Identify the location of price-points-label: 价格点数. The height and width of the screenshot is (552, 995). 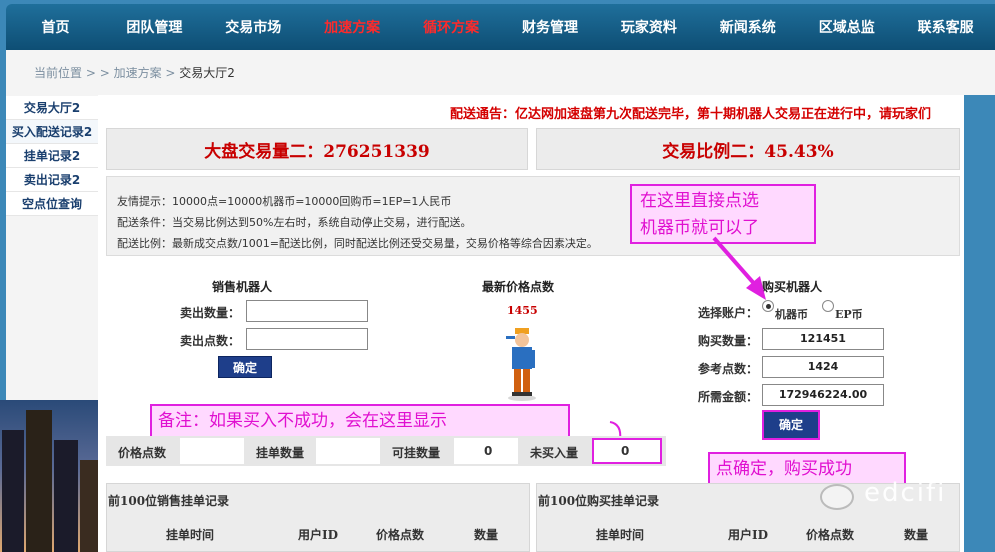
(142, 453).